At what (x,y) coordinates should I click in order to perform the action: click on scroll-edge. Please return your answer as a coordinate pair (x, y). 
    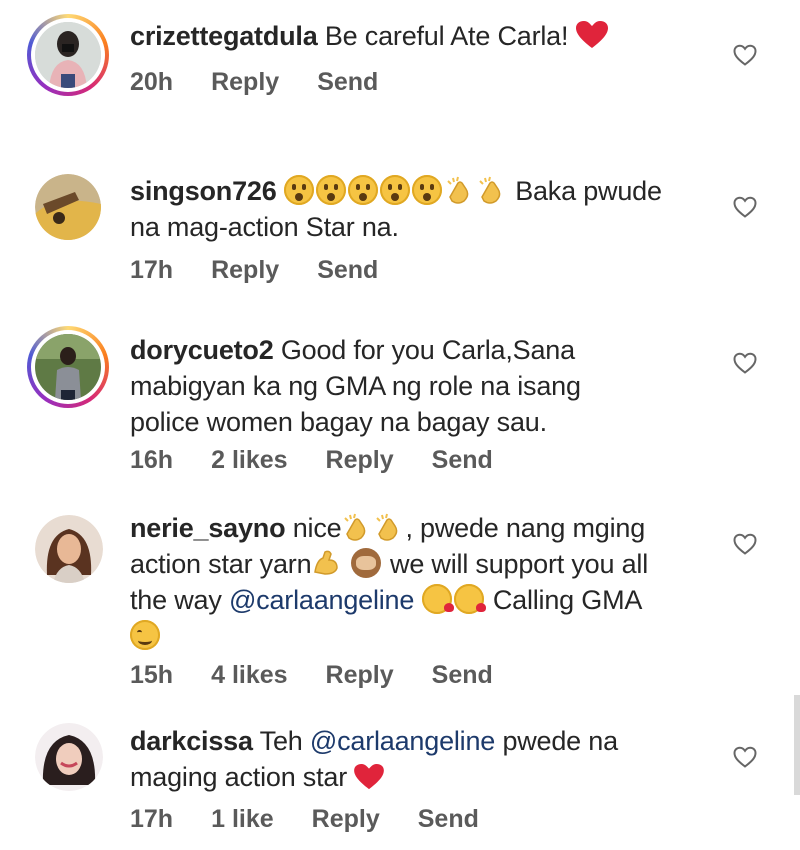
    Looking at the image, I should click on (797, 745).